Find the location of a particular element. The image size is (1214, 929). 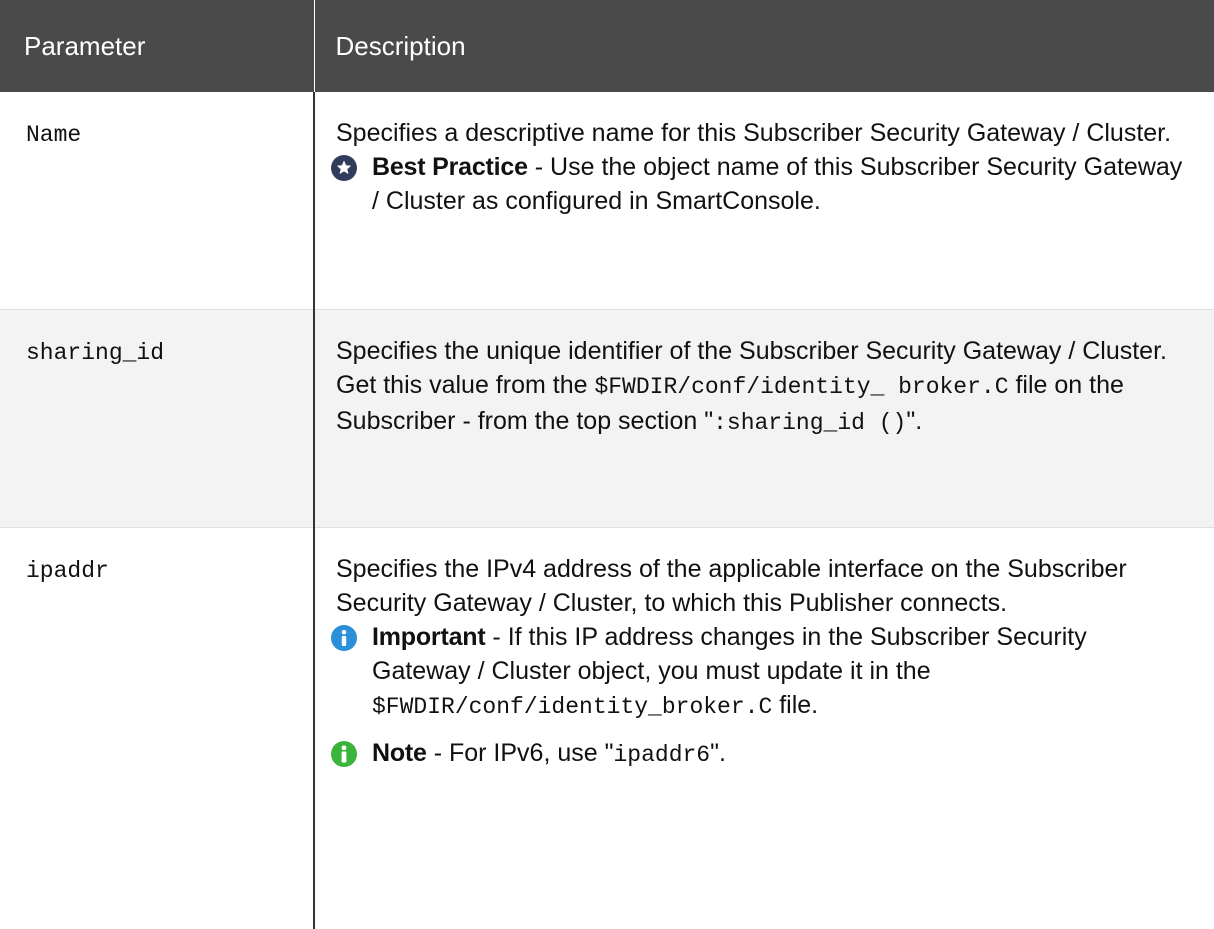

param-name: ipaddr is located at coordinates (157, 728).